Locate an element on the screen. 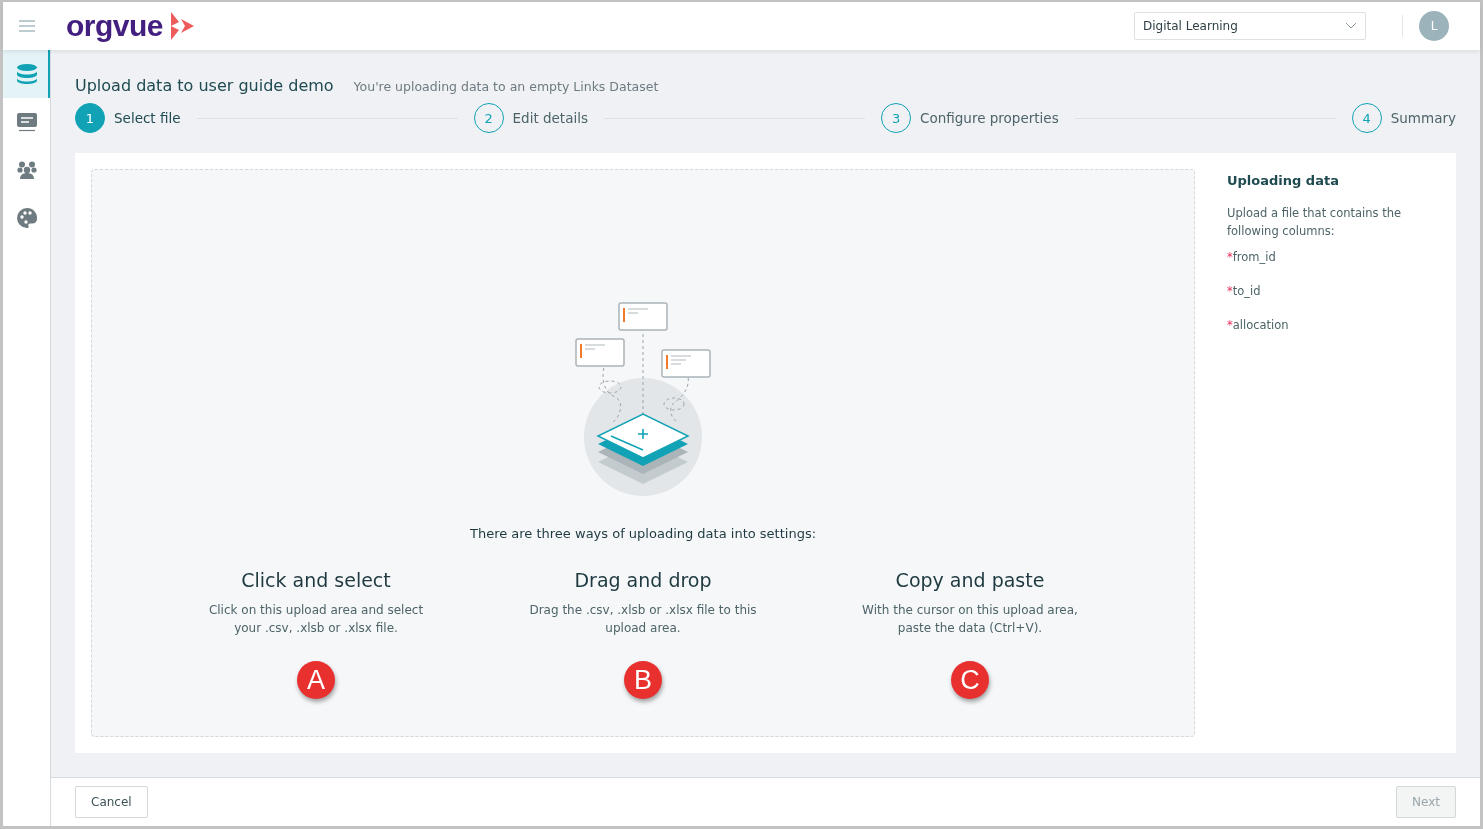 This screenshot has width=1483, height=829. page-title: Upload data to user guide demo is located at coordinates (204, 85).